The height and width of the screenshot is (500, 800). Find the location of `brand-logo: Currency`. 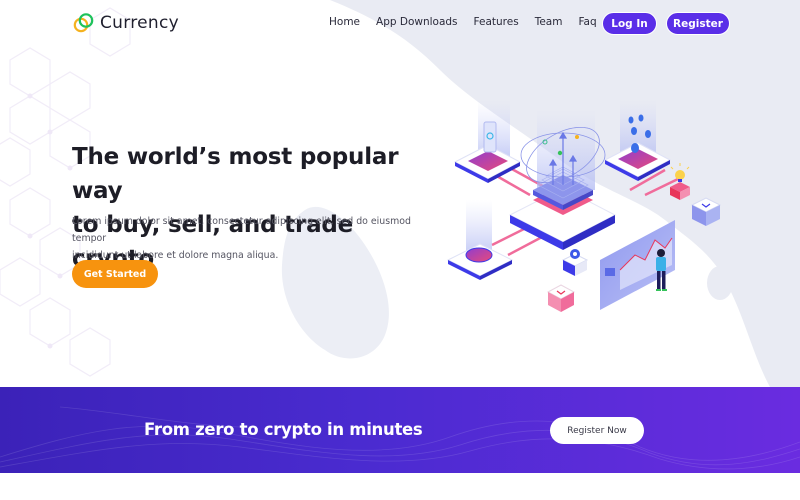

brand-logo: Currency is located at coordinates (126, 23).